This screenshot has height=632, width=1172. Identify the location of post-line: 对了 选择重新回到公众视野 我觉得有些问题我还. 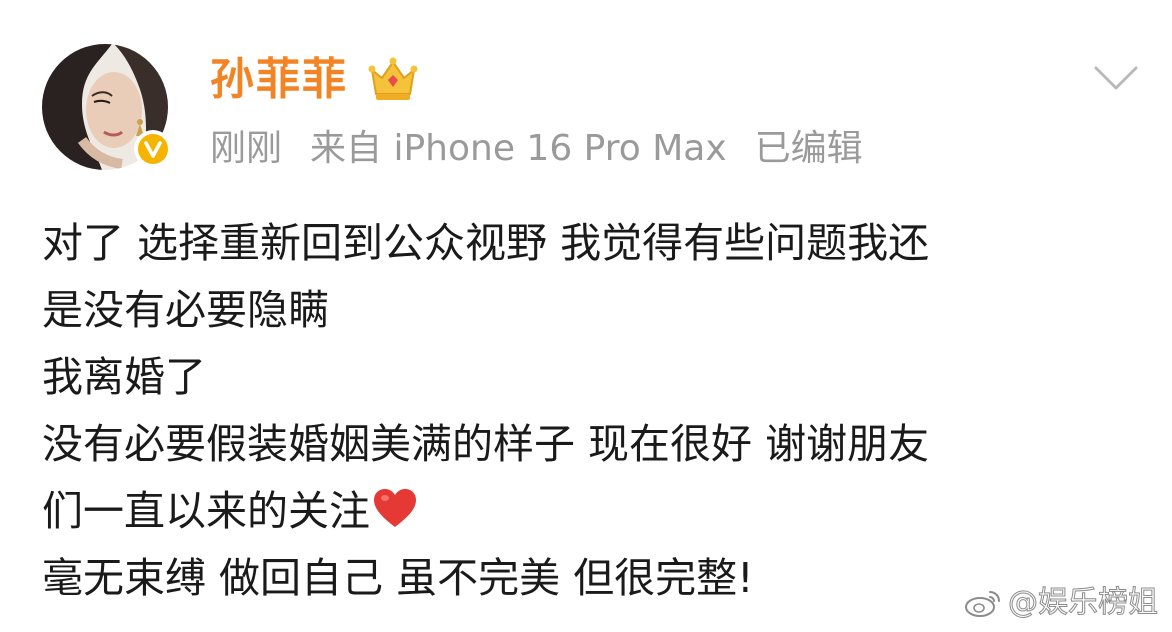
(486, 243).